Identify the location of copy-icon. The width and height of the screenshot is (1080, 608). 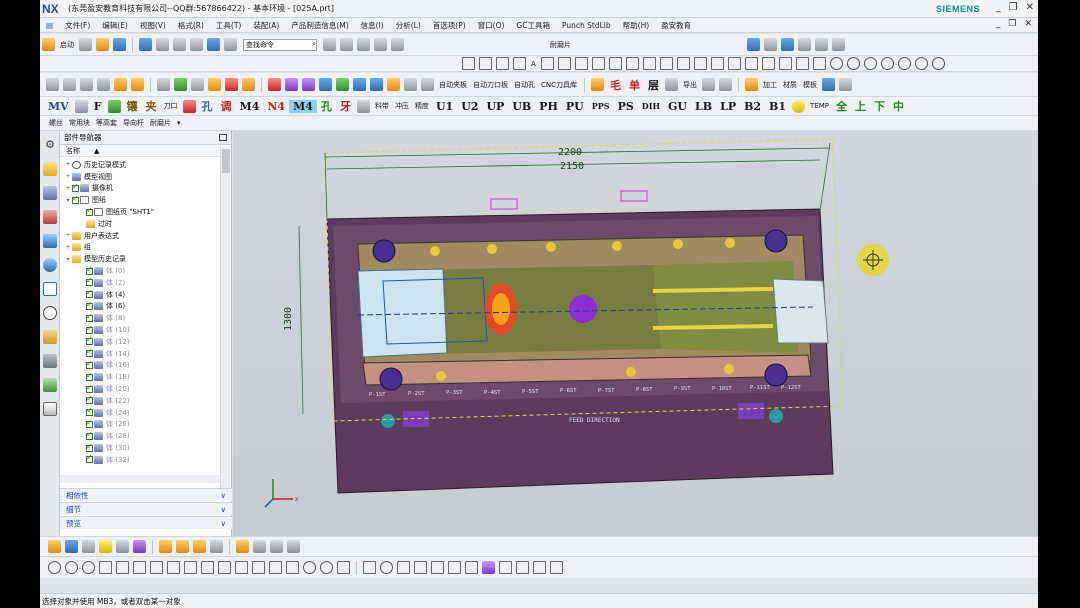
(196, 44).